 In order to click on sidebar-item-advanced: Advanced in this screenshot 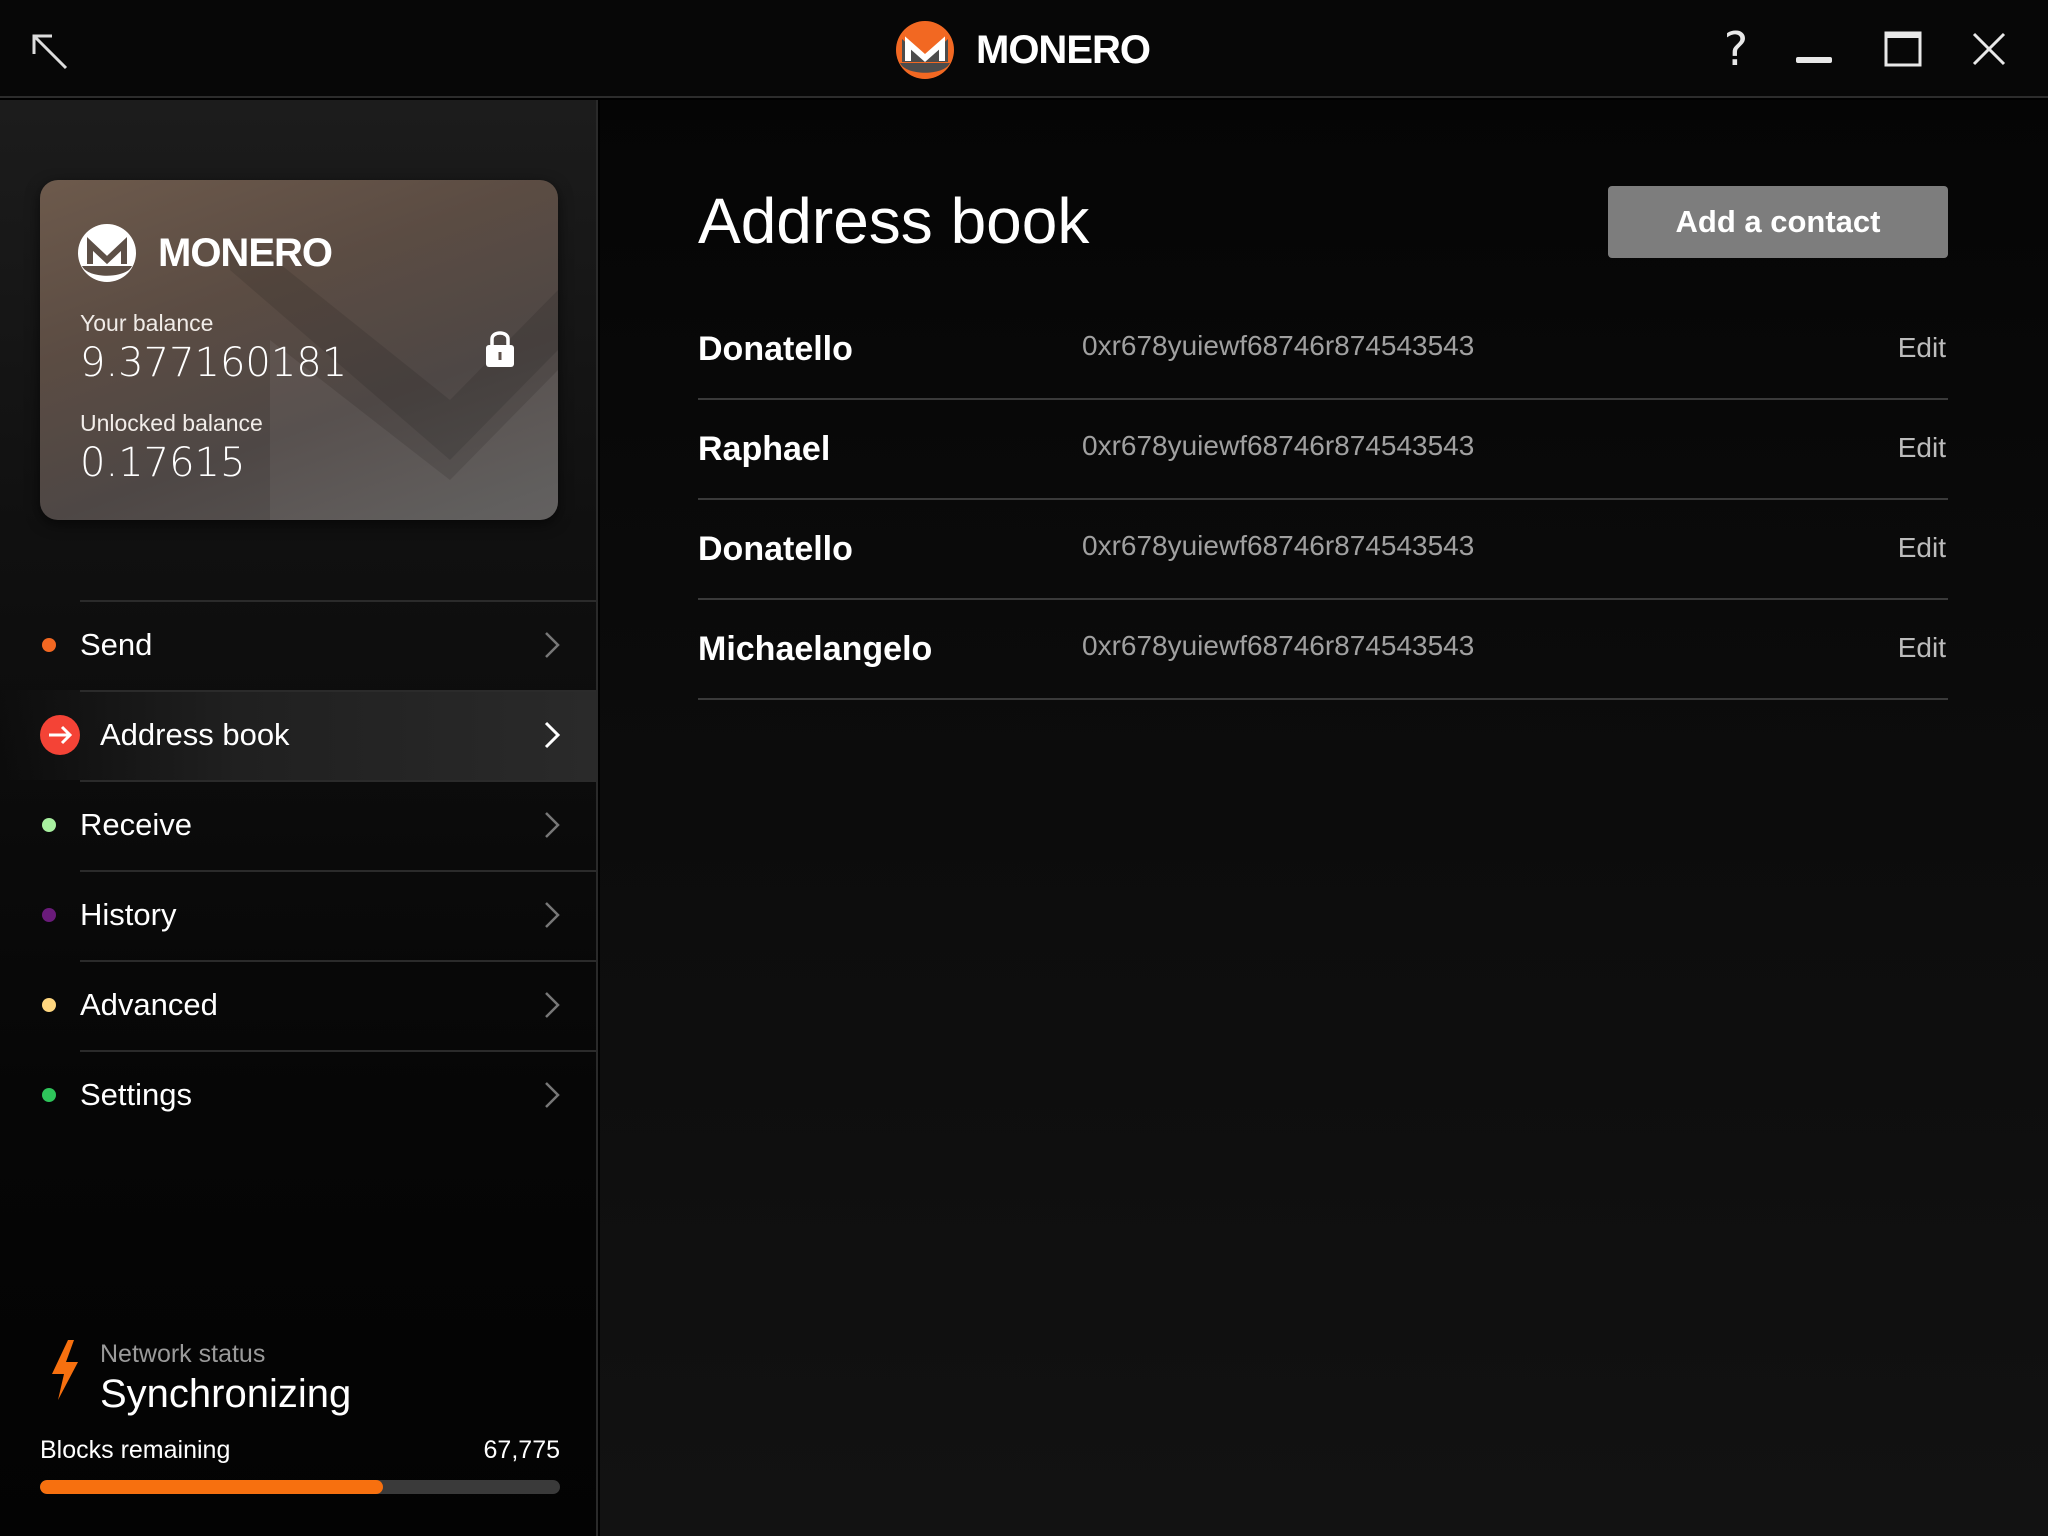, I will do `click(298, 1005)`.